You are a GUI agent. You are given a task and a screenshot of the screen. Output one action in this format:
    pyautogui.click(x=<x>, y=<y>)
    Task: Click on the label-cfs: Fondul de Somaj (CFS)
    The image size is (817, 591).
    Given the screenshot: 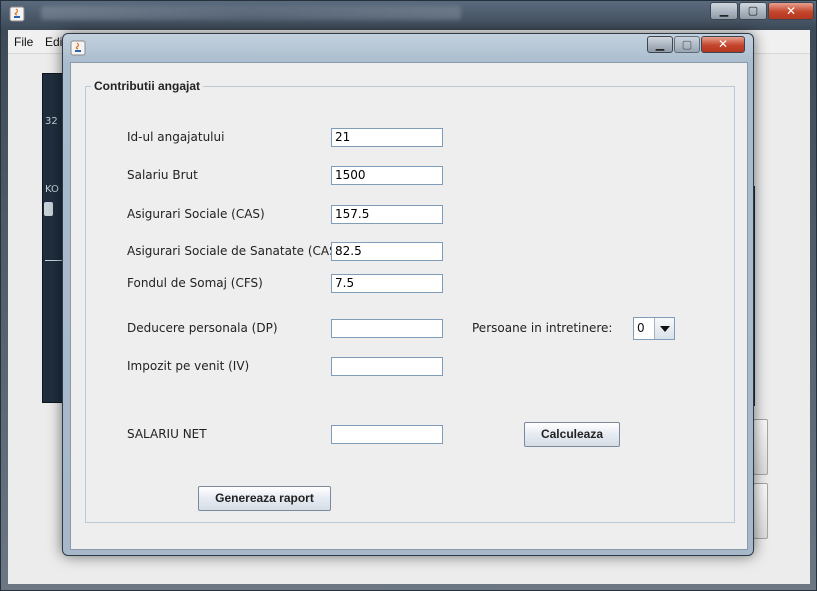 What is the action you would take?
    pyautogui.click(x=195, y=283)
    